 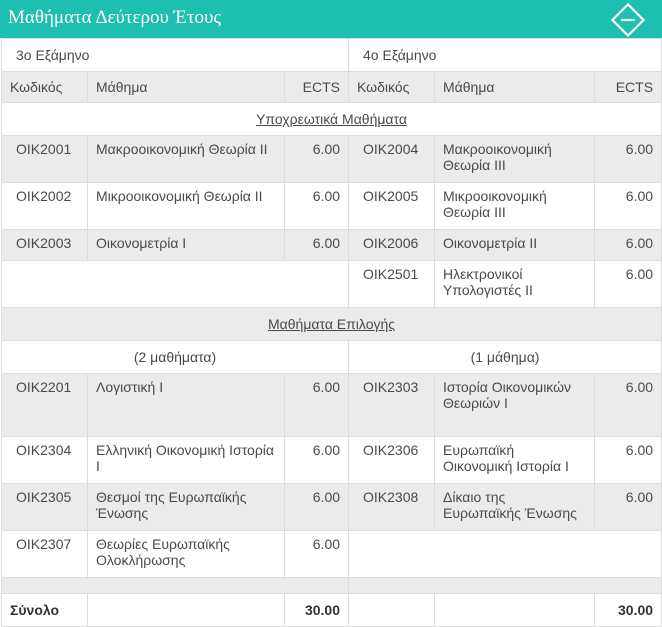 I want to click on table-row: ΟΙΚ2501 Ηλεκτρονικοί Υπολογιστές ΙΙ 6.00, so click(x=331, y=284).